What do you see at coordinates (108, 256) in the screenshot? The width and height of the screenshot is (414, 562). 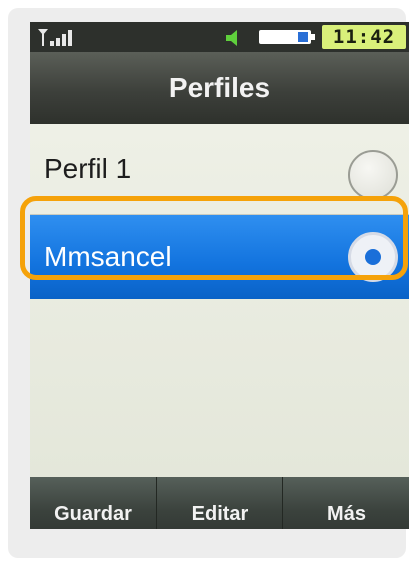 I see `profile-label: Mmsancel` at bounding box center [108, 256].